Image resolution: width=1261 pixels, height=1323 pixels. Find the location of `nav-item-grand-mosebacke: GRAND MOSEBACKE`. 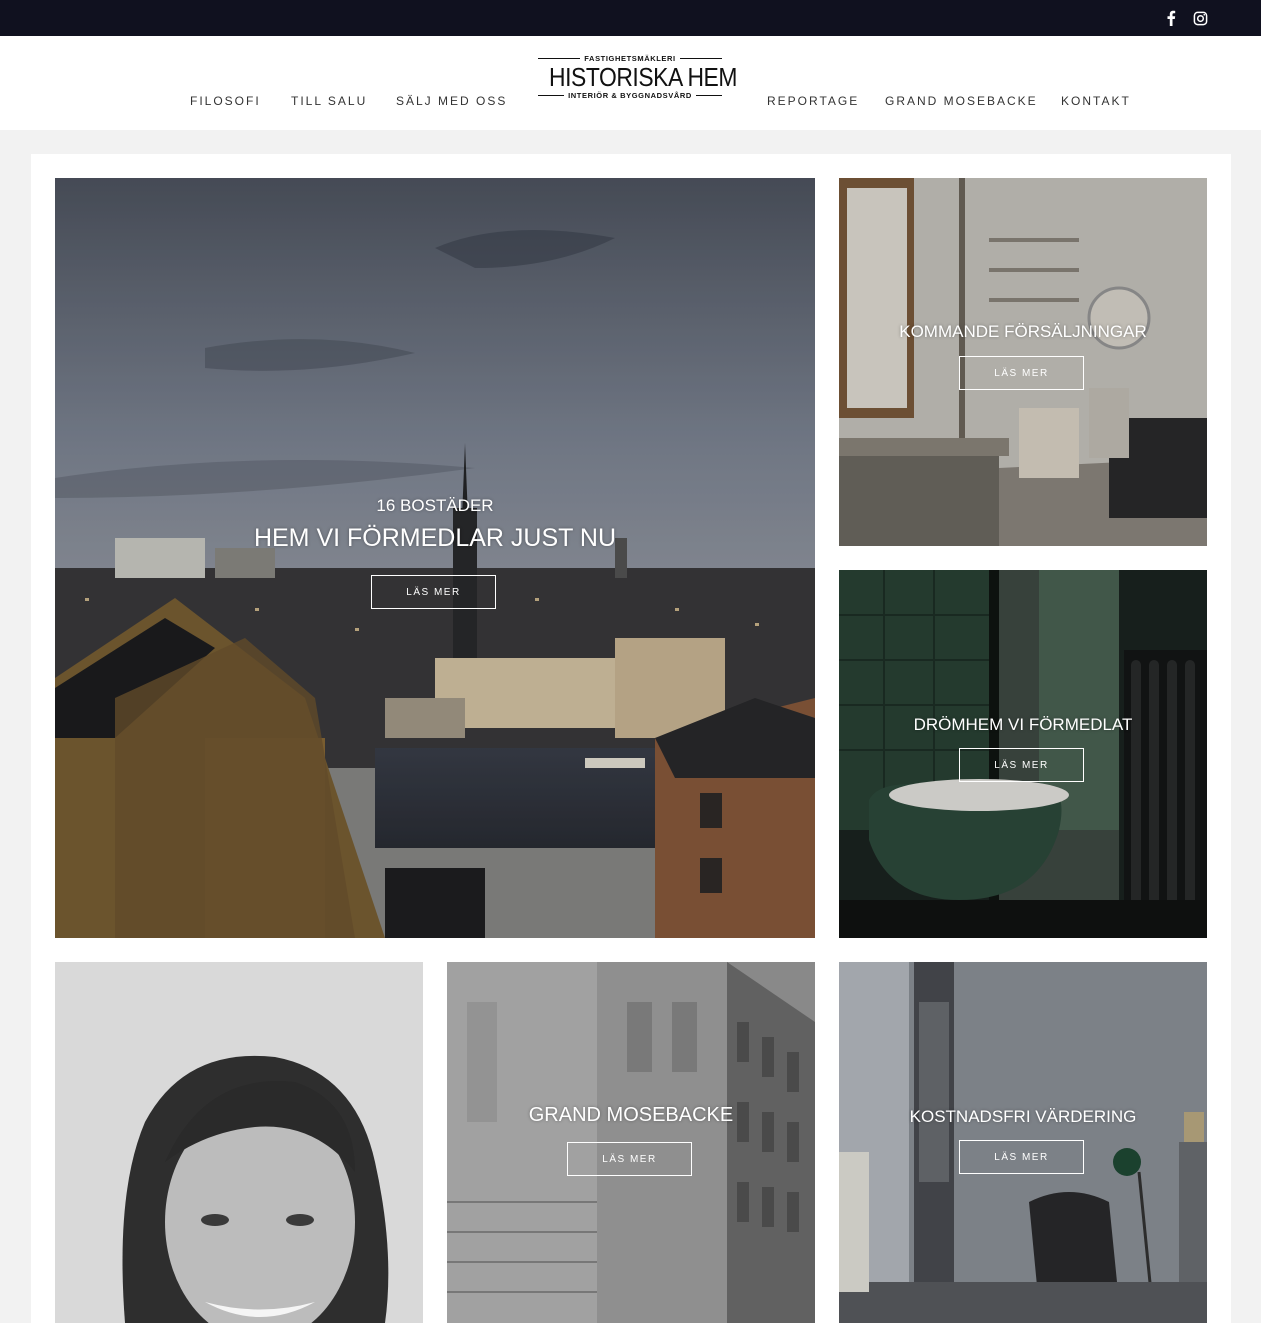

nav-item-grand-mosebacke: GRAND MOSEBACKE is located at coordinates (961, 101).